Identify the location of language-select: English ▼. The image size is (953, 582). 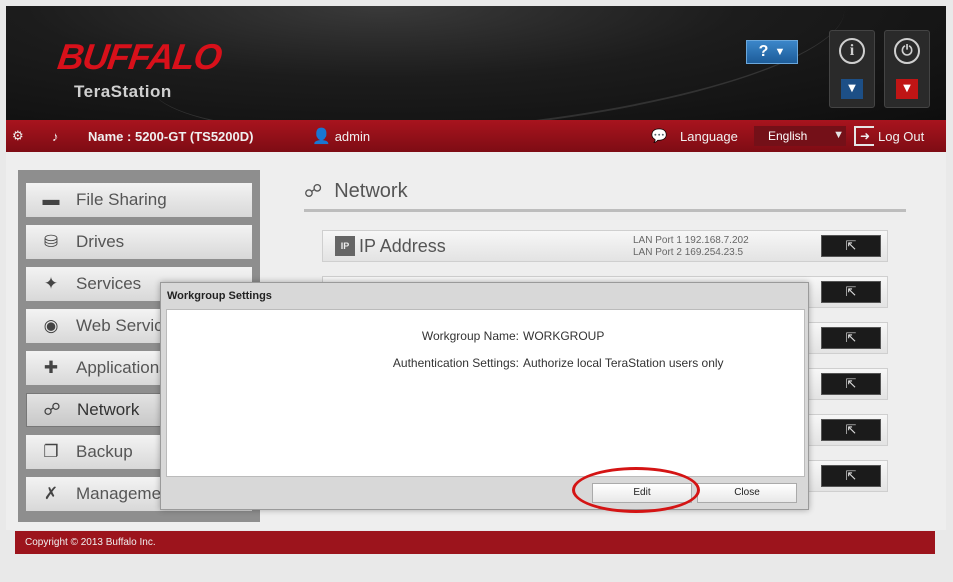
(800, 136).